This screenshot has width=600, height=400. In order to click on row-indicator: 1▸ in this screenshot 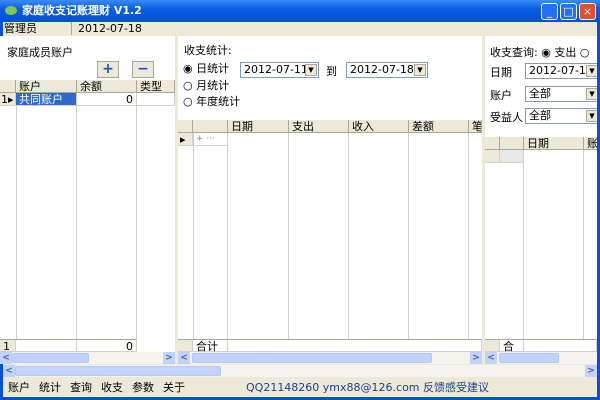, I will do `click(8, 99)`.